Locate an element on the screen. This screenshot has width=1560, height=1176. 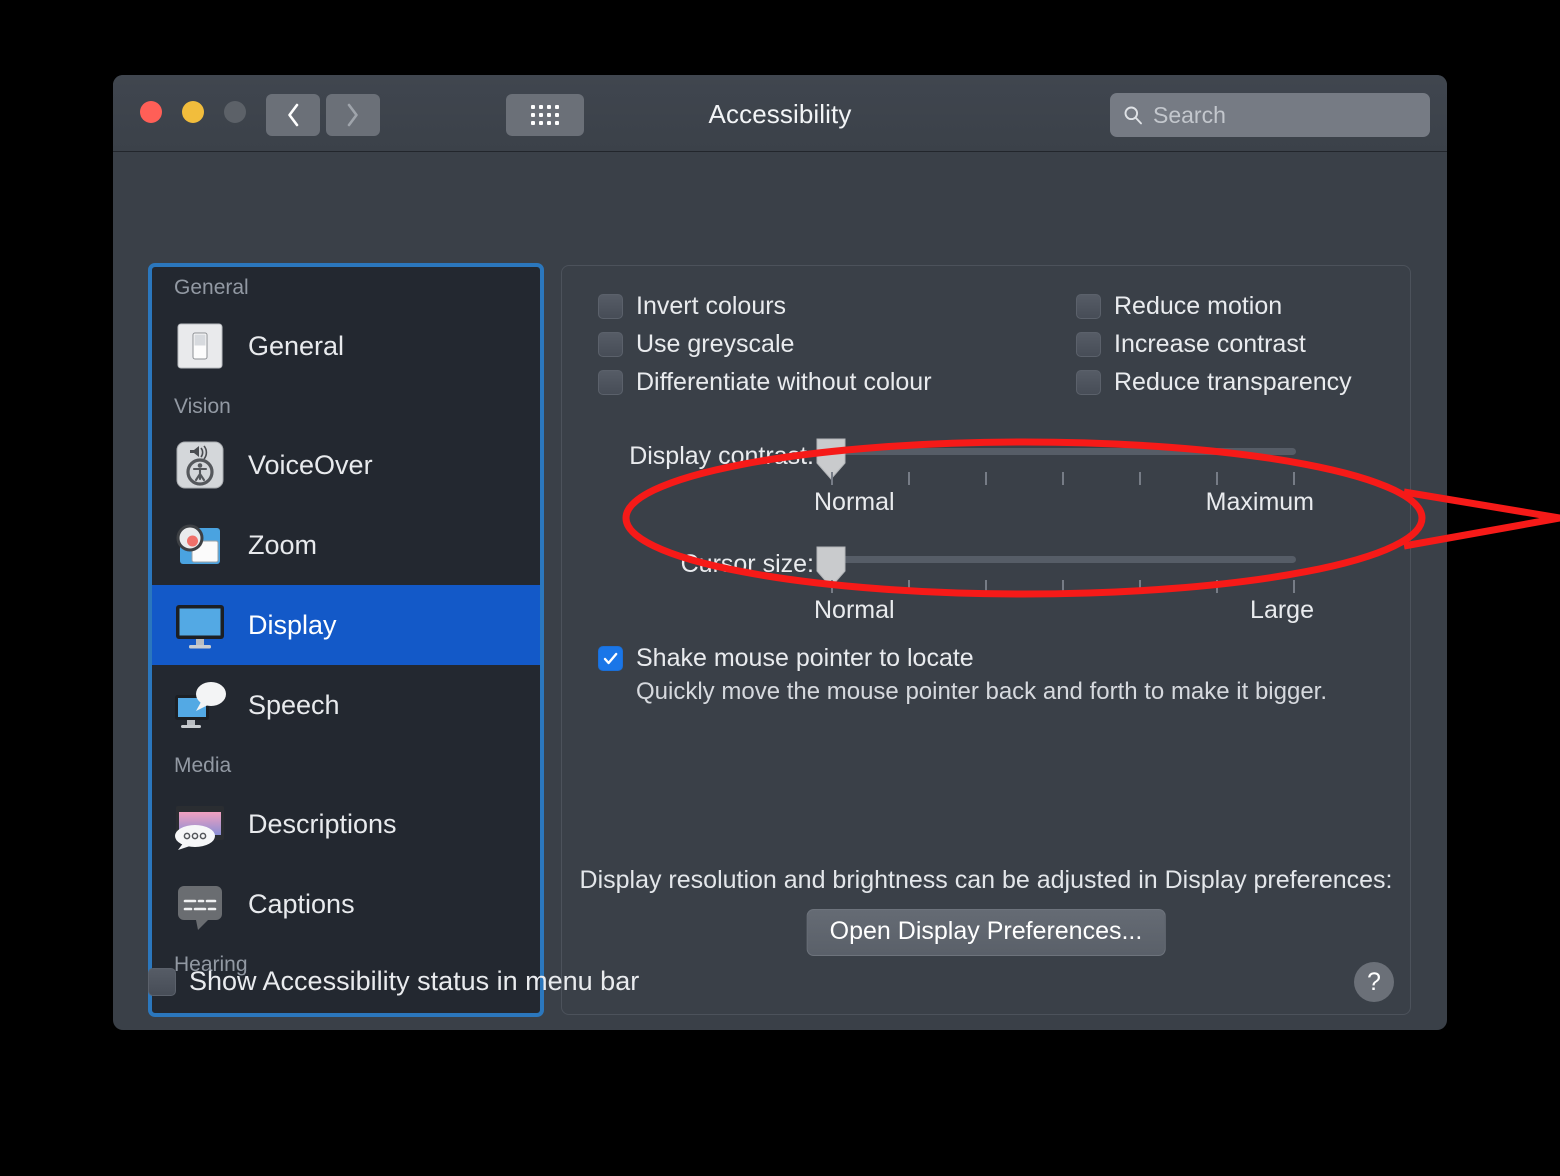
sidebar-item-voiceover: VoiceOver is located at coordinates (346, 465).